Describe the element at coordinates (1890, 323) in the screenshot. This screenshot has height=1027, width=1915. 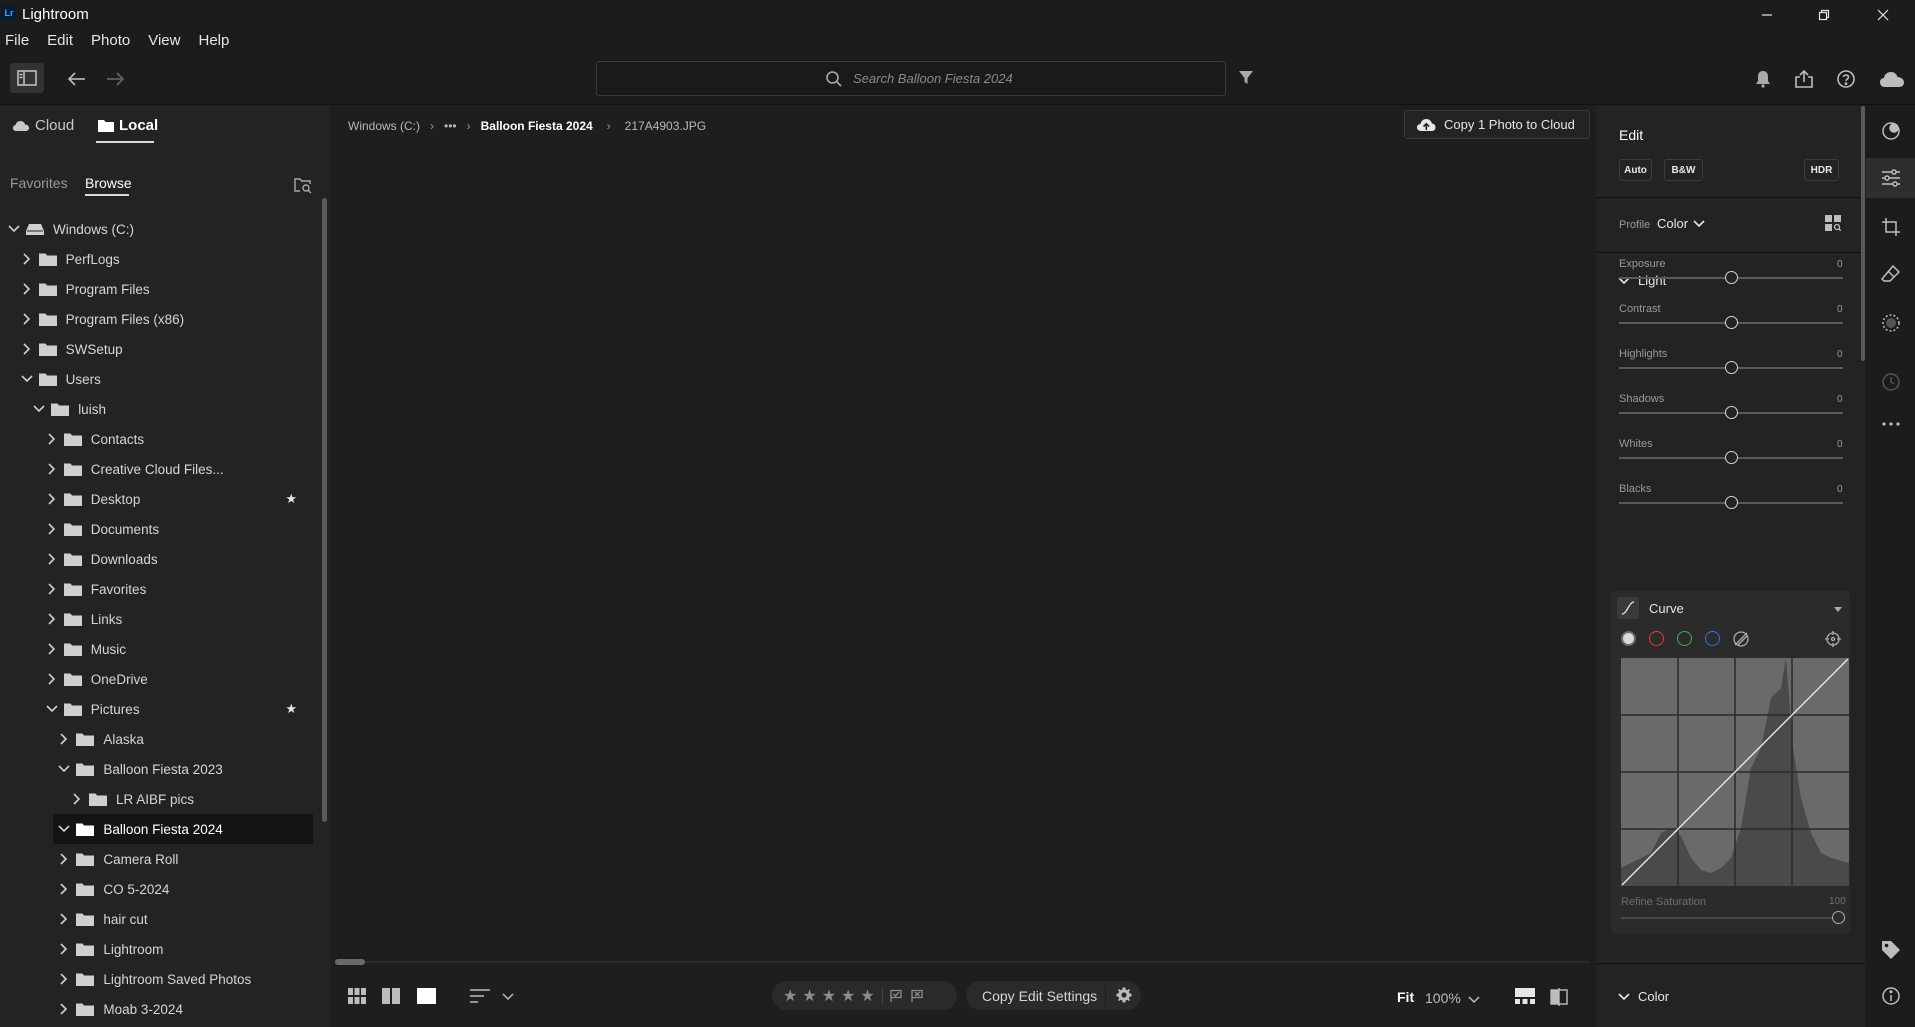
I see `masking-tool` at that location.